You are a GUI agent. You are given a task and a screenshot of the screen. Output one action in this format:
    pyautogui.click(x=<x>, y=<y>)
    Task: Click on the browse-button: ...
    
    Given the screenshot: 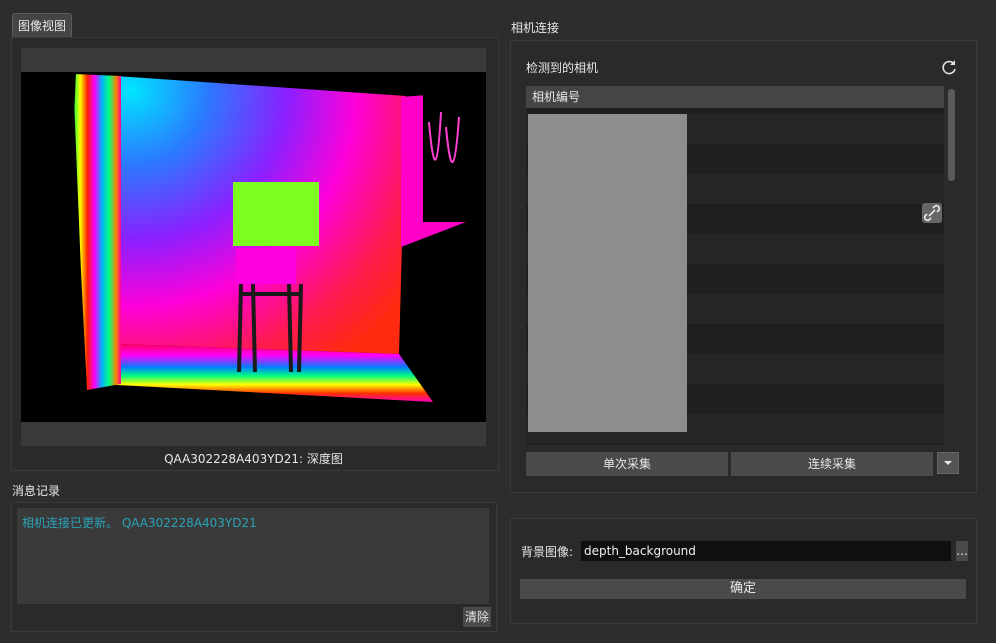 What is the action you would take?
    pyautogui.click(x=962, y=551)
    